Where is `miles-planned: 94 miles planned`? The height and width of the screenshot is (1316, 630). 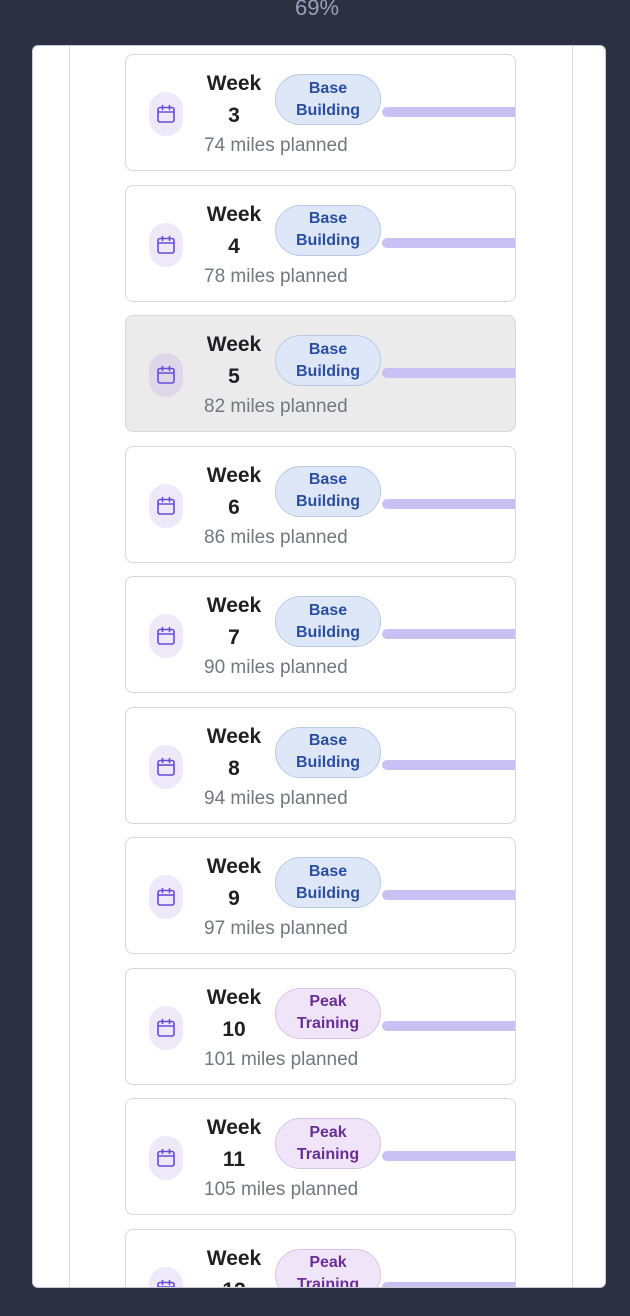
miles-planned: 94 miles planned is located at coordinates (276, 798).